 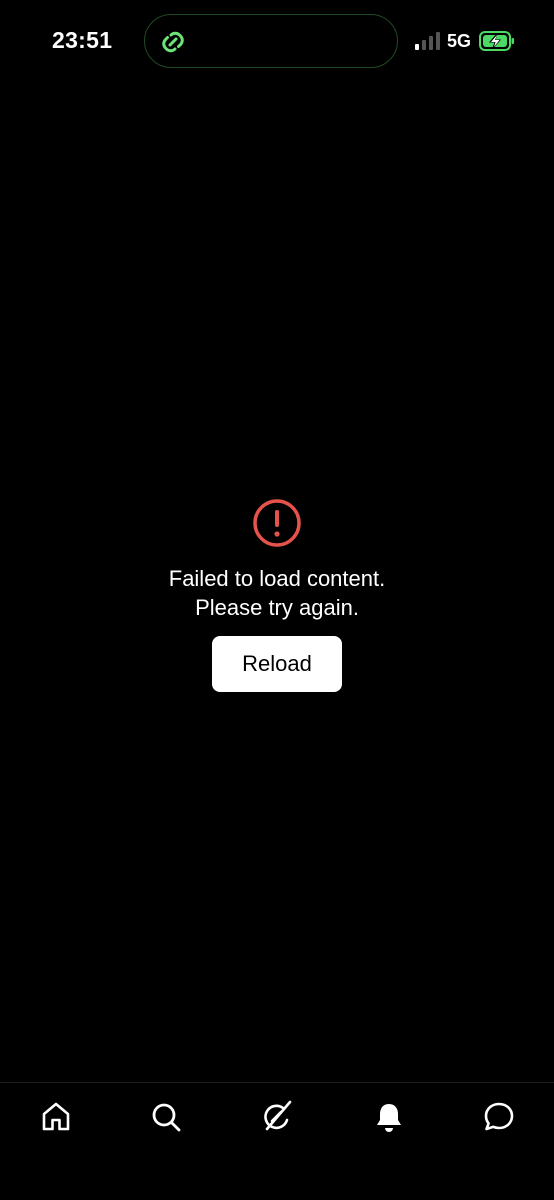 I want to click on link-icon, so click(x=173, y=42).